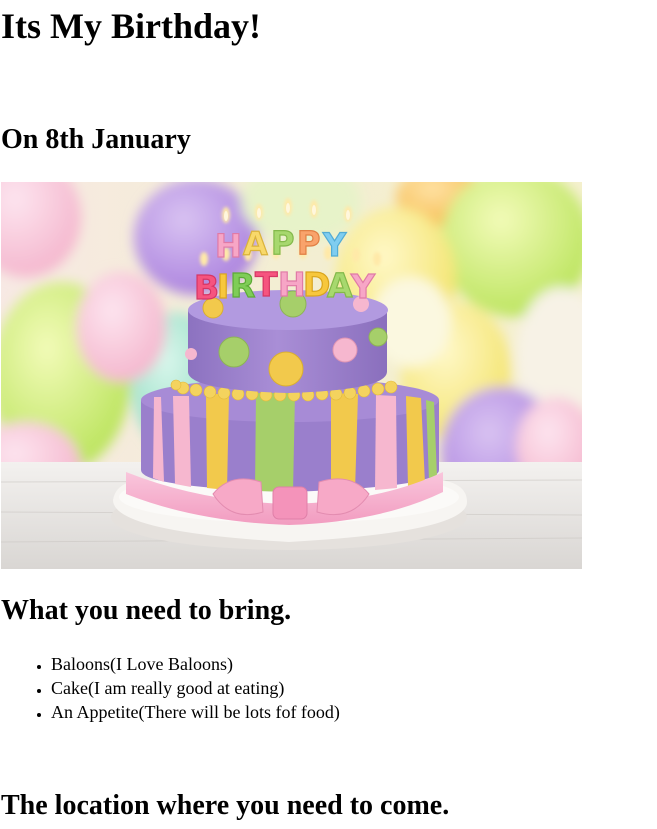 This screenshot has height=829, width=657. I want to click on list-item: Cake(I am really good at eating), so click(351, 688).